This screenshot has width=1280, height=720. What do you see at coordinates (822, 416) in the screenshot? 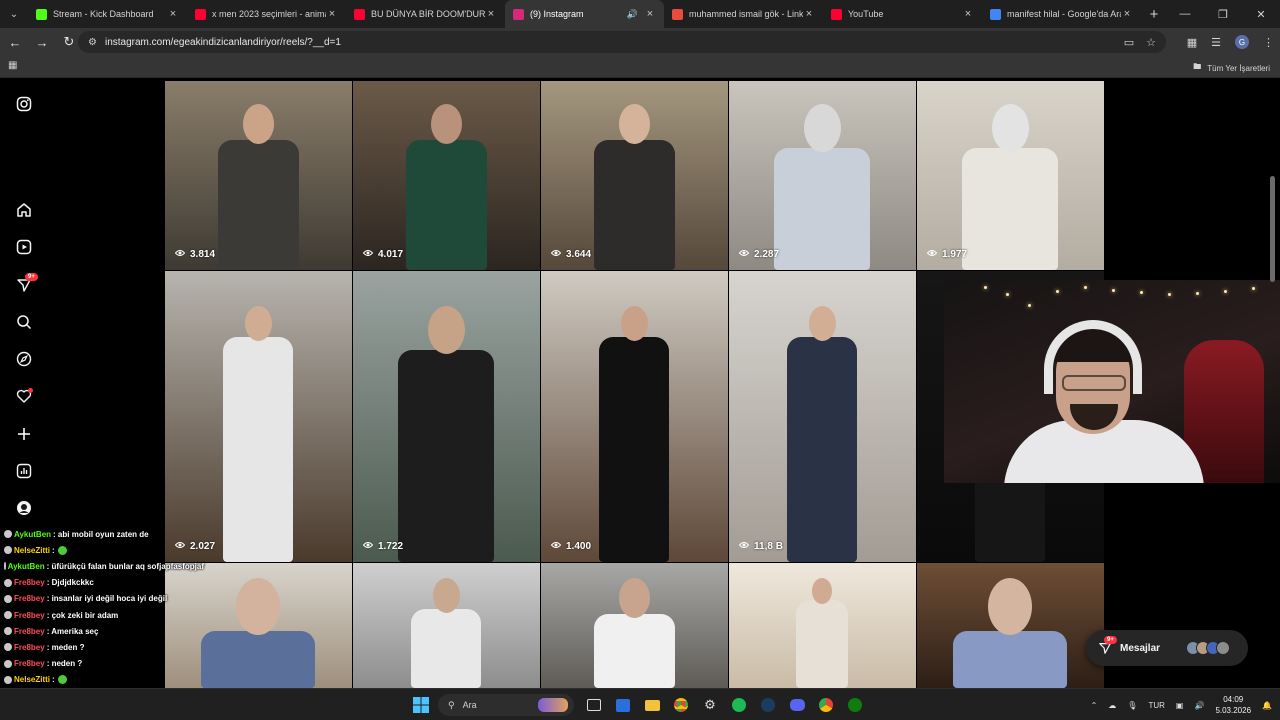
I see `reel-thumbnail: 11,8 B` at bounding box center [822, 416].